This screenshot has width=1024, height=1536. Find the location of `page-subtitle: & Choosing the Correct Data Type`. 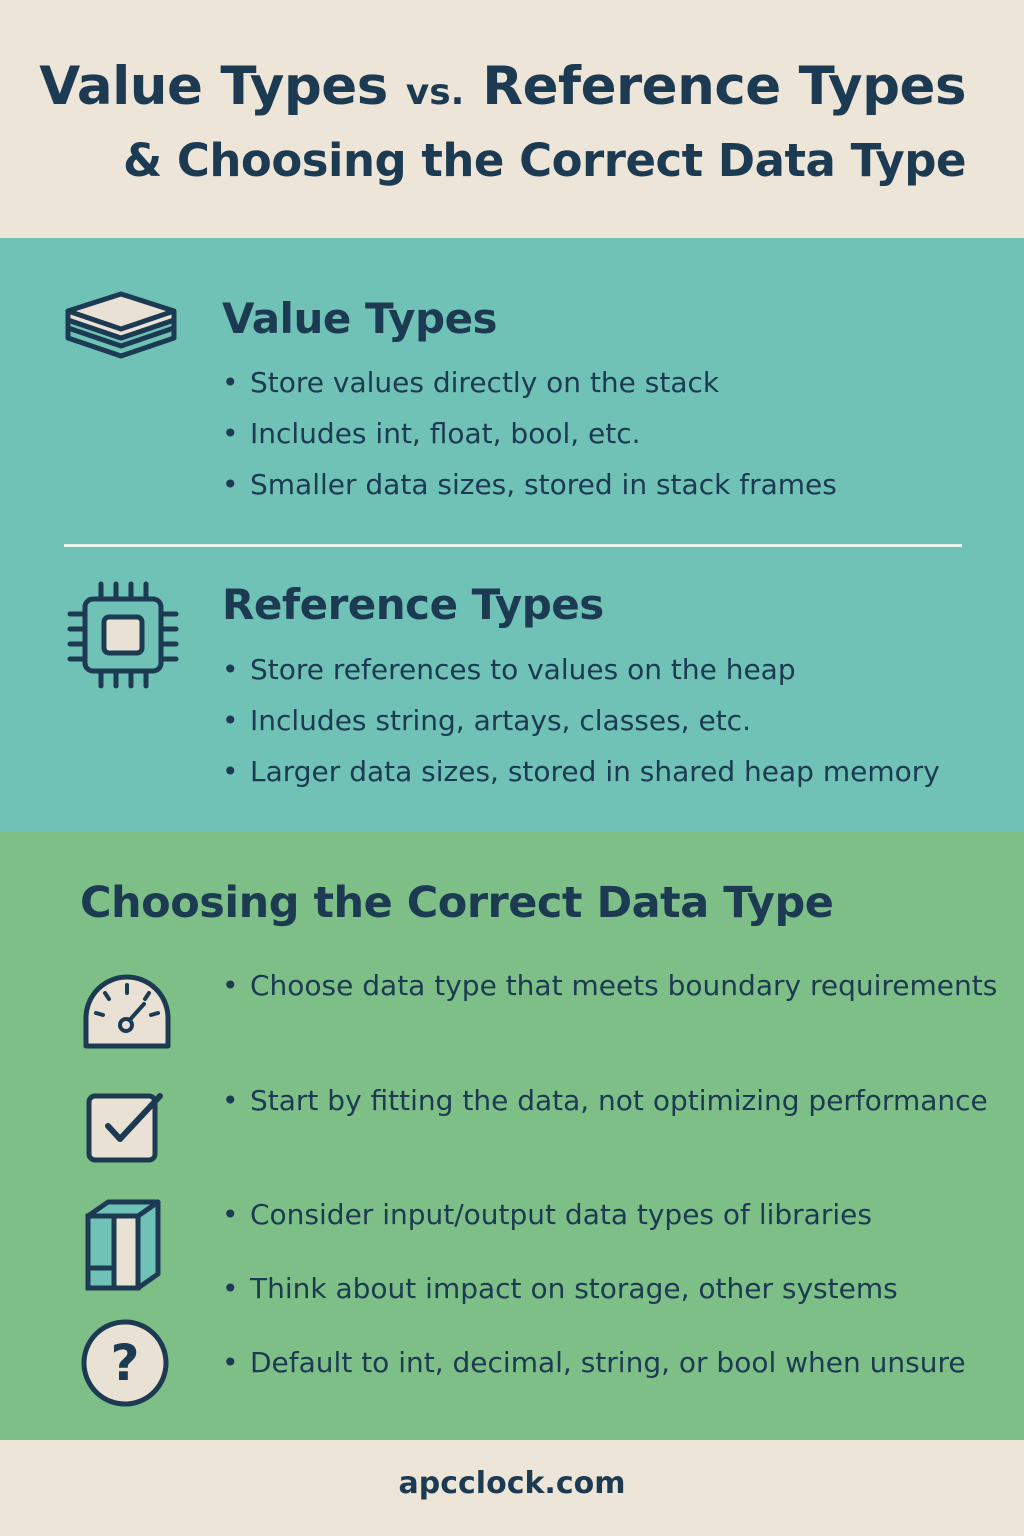

page-subtitle: & Choosing the Correct Data Type is located at coordinates (544, 160).